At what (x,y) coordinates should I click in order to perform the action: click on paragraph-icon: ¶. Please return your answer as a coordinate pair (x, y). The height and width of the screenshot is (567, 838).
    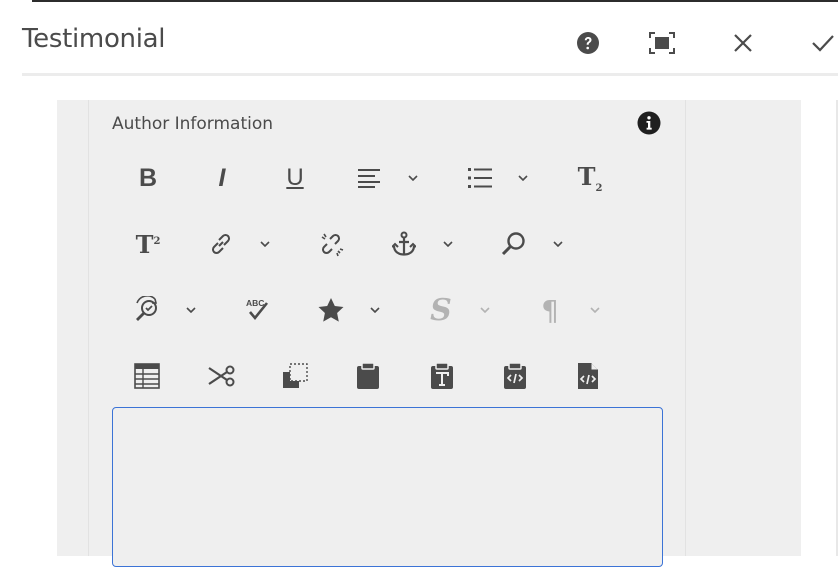
    Looking at the image, I should click on (550, 310).